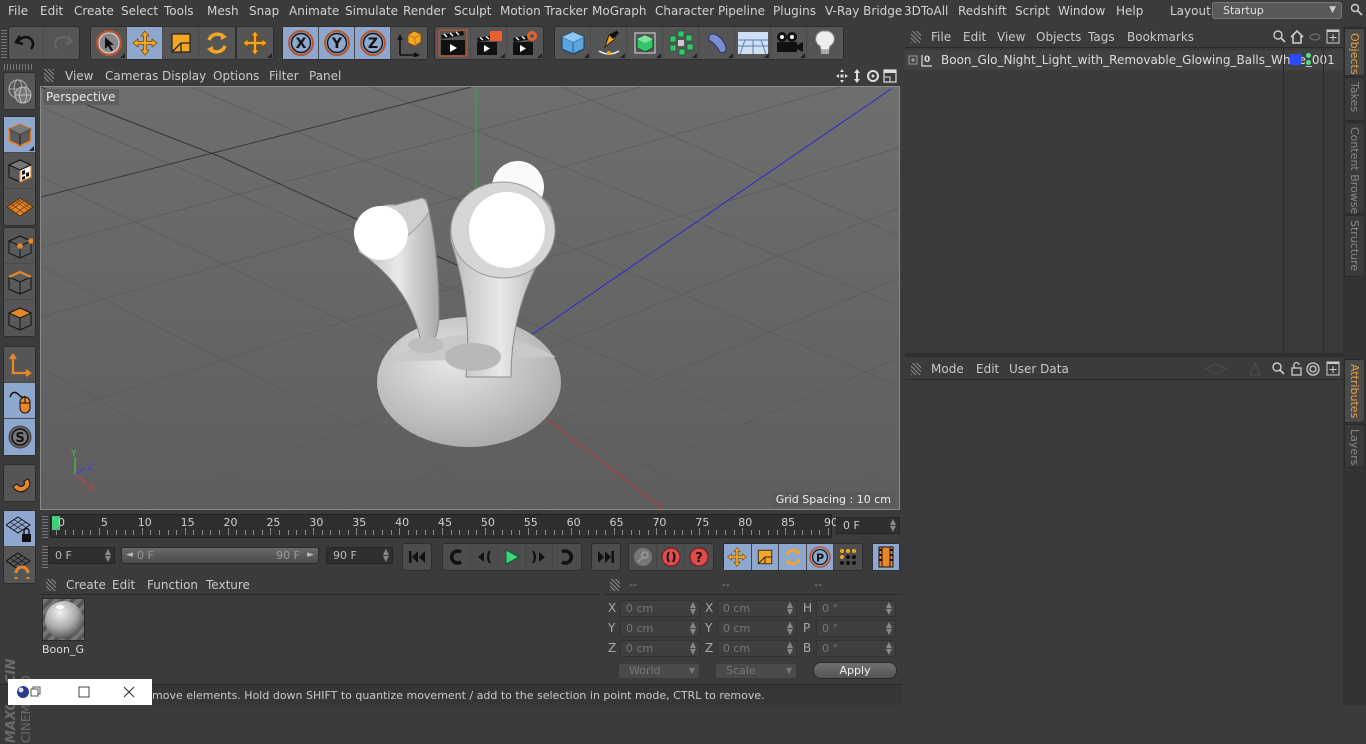  I want to click on recent-tool-button, so click(255, 43).